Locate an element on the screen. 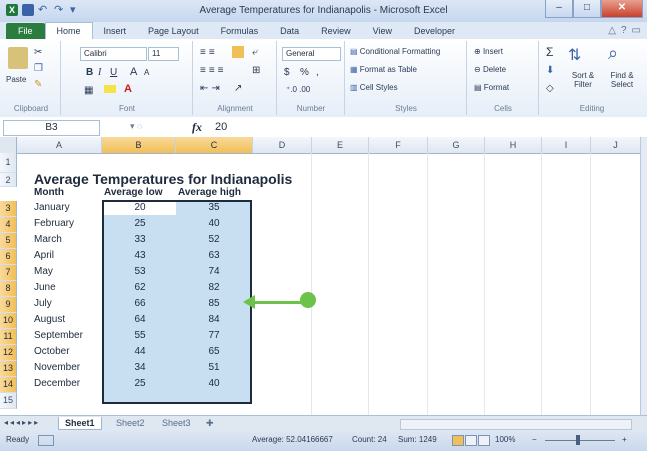  month-cell: March is located at coordinates (48, 240).